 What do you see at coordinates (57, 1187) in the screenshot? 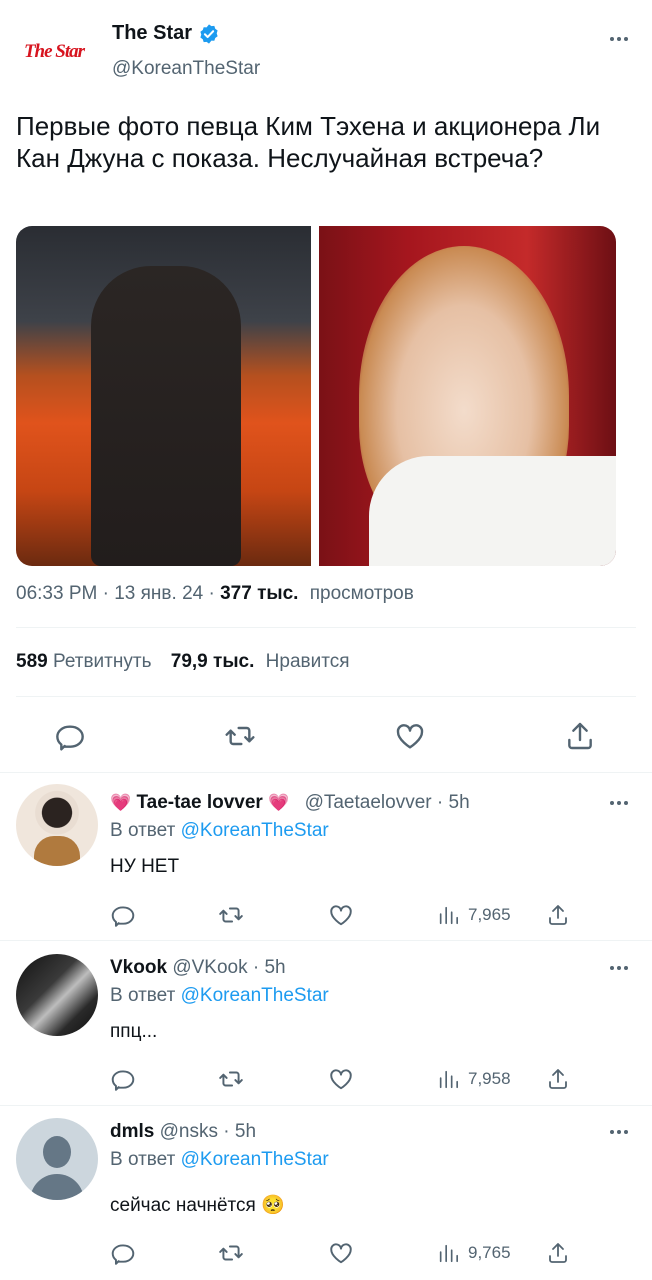
I see `default-avatar-body` at bounding box center [57, 1187].